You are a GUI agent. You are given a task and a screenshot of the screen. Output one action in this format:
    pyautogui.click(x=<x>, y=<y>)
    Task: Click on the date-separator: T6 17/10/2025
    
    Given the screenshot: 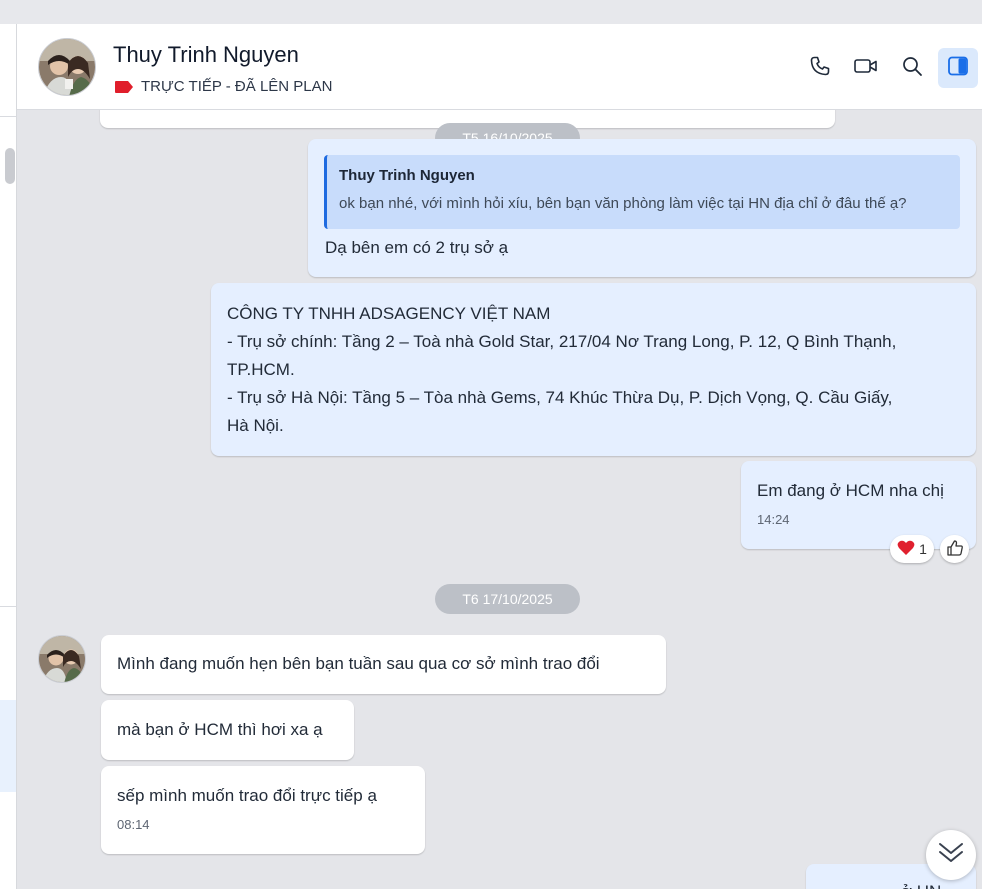 What is the action you would take?
    pyautogui.click(x=507, y=599)
    